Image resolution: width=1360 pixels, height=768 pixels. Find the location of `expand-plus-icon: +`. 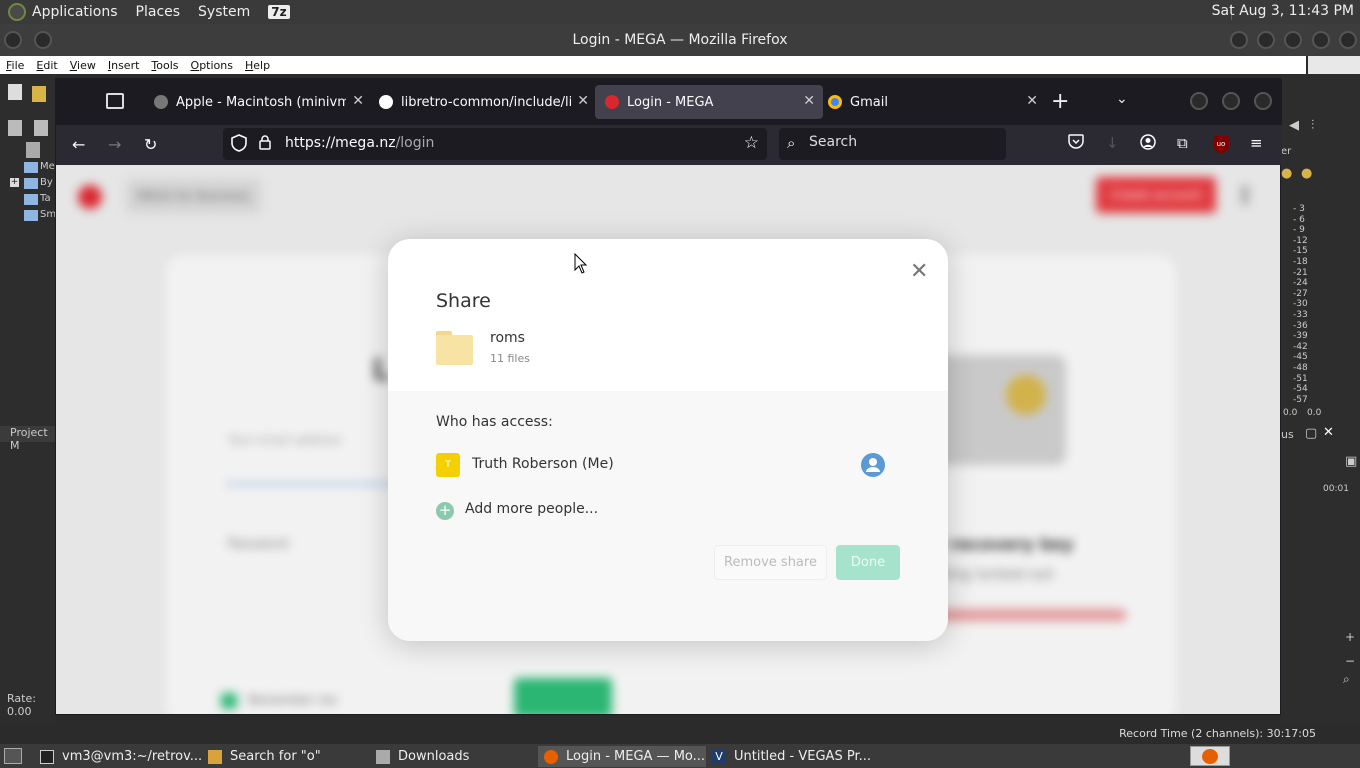

expand-plus-icon: + is located at coordinates (14, 182).